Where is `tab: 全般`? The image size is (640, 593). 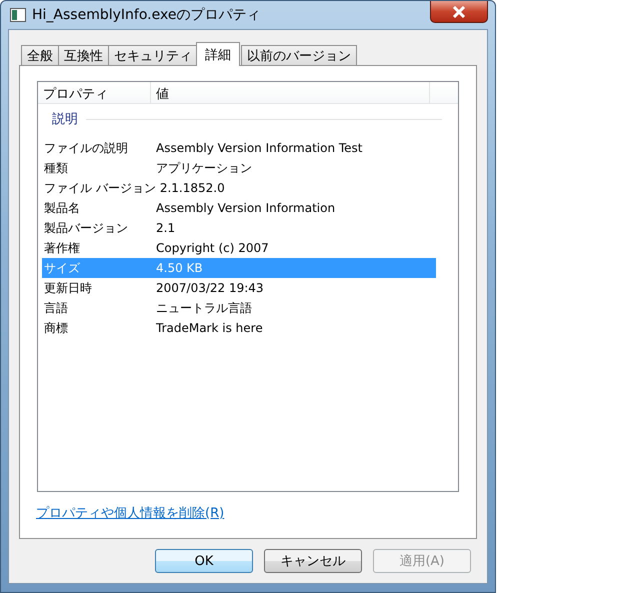
tab: 全般 is located at coordinates (40, 55).